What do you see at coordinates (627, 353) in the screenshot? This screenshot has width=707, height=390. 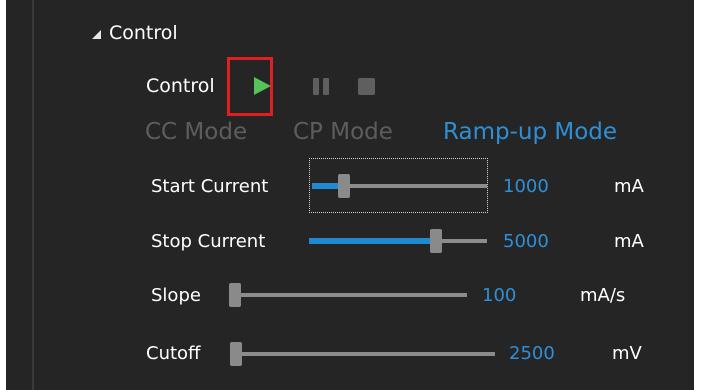 I see `cutoff-unit: mV` at bounding box center [627, 353].